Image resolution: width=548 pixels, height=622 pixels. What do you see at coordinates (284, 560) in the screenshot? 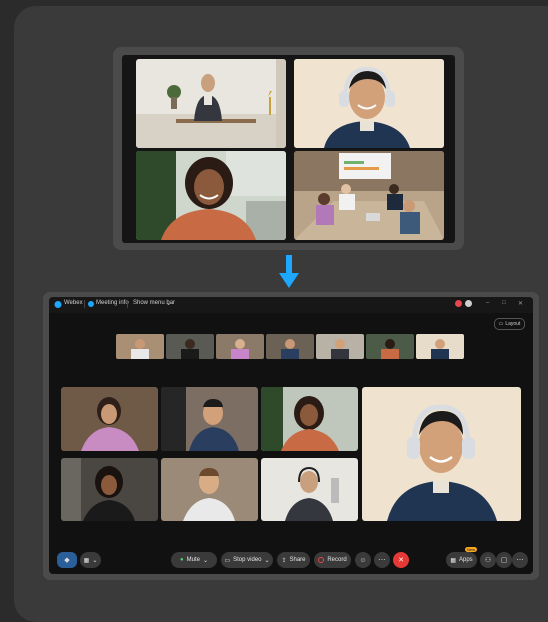
I see `share-icon: ⇪` at bounding box center [284, 560].